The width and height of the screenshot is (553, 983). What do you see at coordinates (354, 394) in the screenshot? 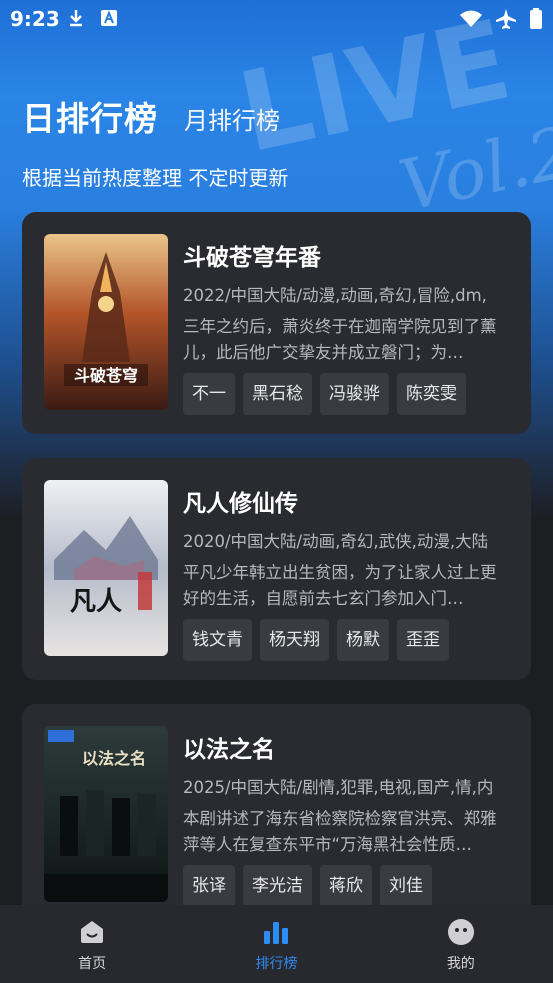
I see `cast-tag: 冯骏骅` at bounding box center [354, 394].